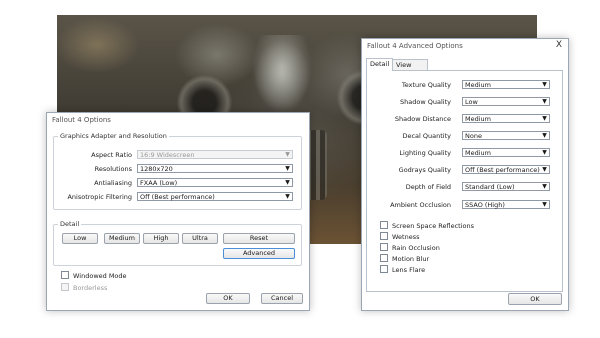  What do you see at coordinates (161, 238) in the screenshot?
I see `high-preset-button: High` at bounding box center [161, 238].